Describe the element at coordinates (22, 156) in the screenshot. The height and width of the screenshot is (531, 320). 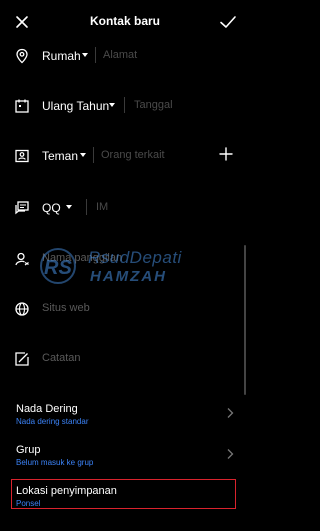
I see `contact-card-icon` at that location.